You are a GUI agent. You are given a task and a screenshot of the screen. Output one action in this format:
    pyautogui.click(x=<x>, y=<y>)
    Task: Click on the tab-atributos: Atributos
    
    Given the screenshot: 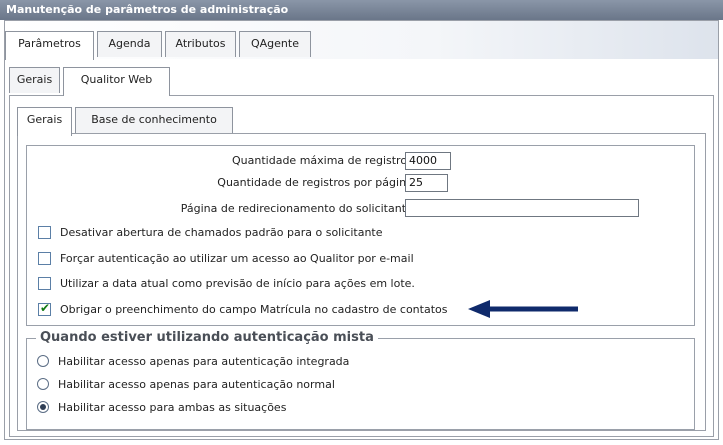 What is the action you would take?
    pyautogui.click(x=200, y=44)
    